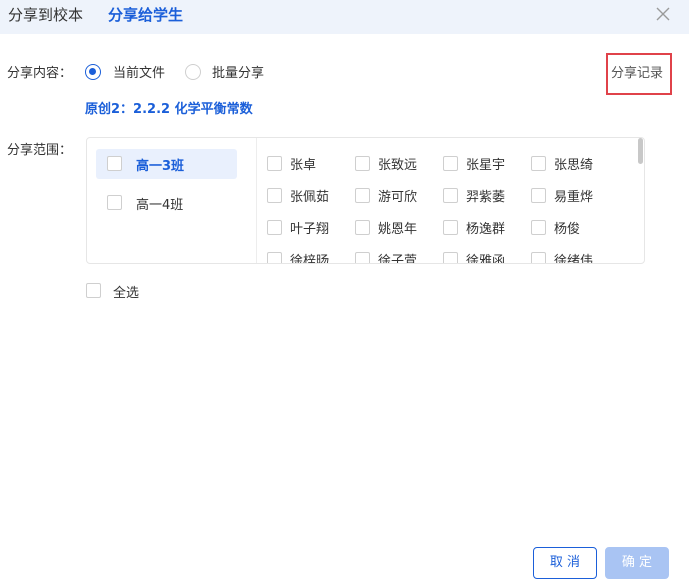  What do you see at coordinates (193, 72) in the screenshot?
I see `radio-batch-share` at bounding box center [193, 72].